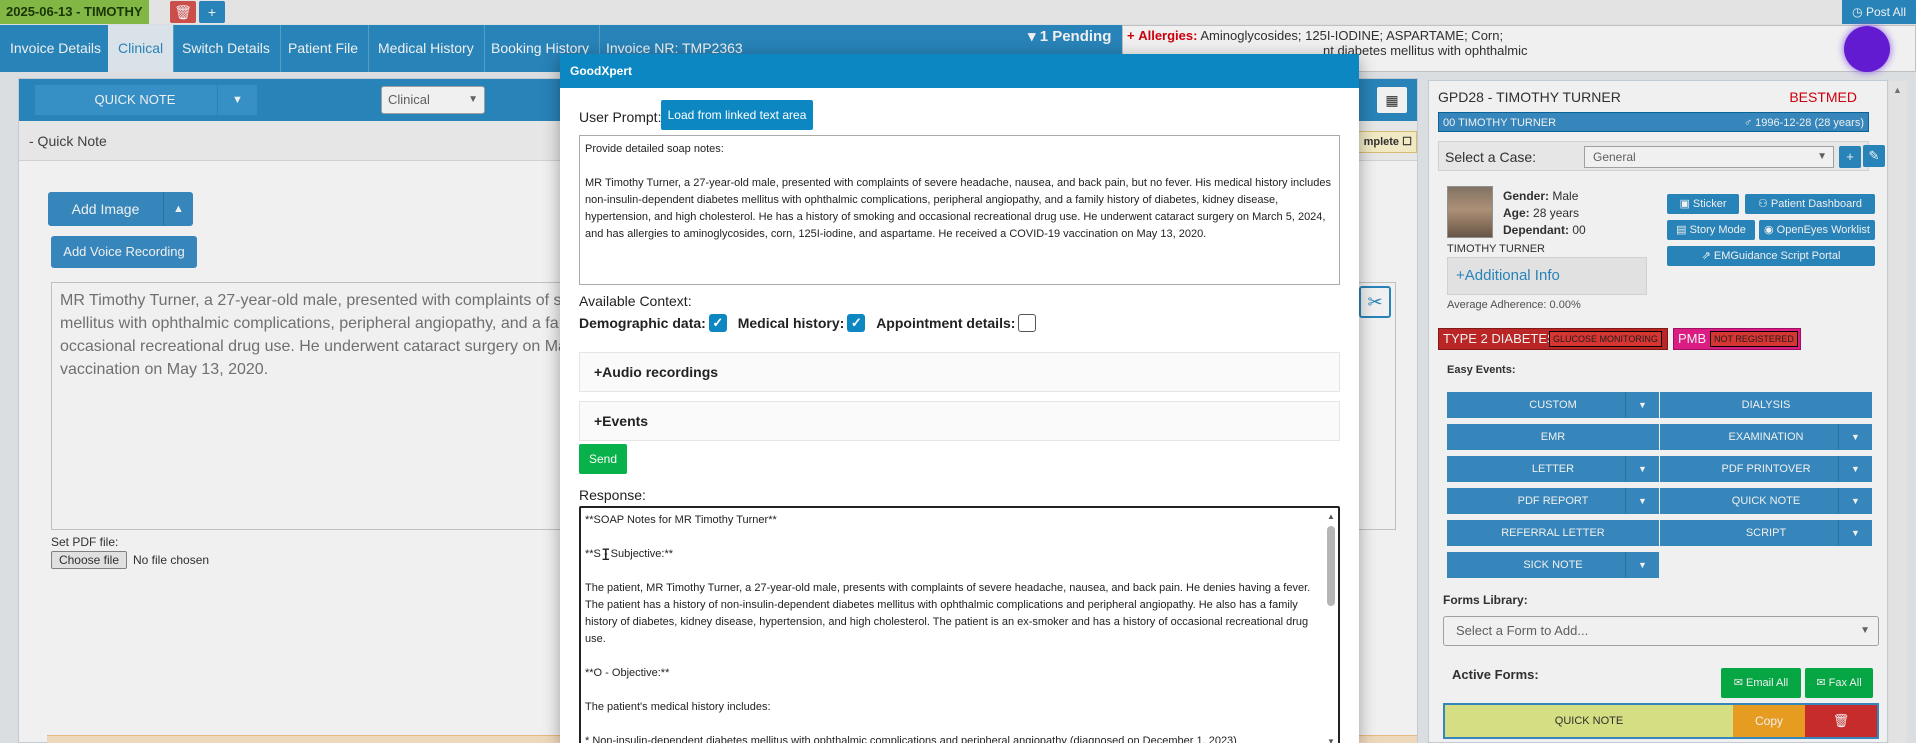 This screenshot has height=743, width=1916. I want to click on response-line: The patient's medical history includes:, so click(678, 707).